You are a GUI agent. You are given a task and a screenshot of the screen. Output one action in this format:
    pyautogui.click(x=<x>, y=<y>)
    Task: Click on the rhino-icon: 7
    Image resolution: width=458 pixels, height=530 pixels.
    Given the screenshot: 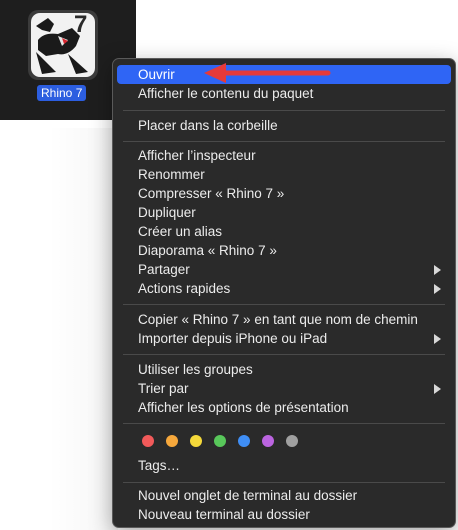 What is the action you would take?
    pyautogui.click(x=63, y=44)
    